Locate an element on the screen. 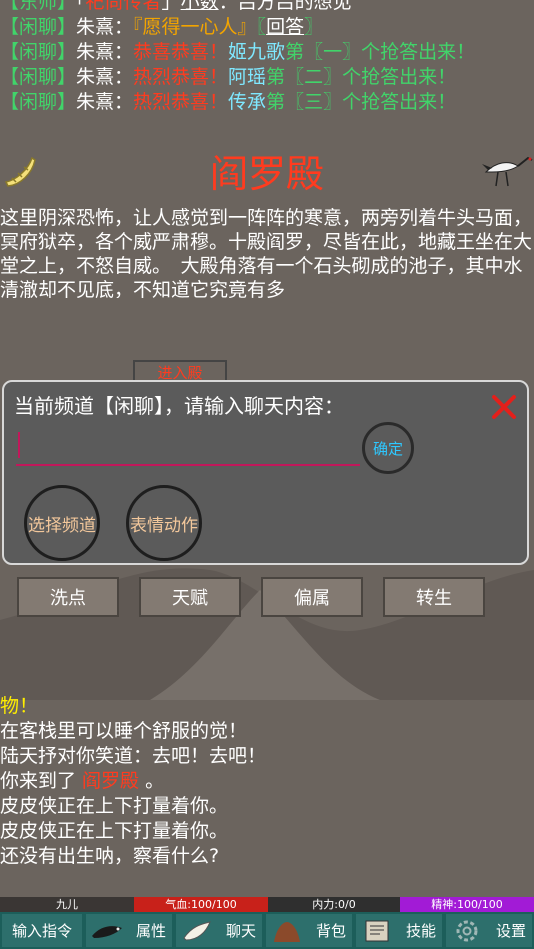 The width and height of the screenshot is (534, 949). place-link: 阎罗殿 is located at coordinates (110, 781).